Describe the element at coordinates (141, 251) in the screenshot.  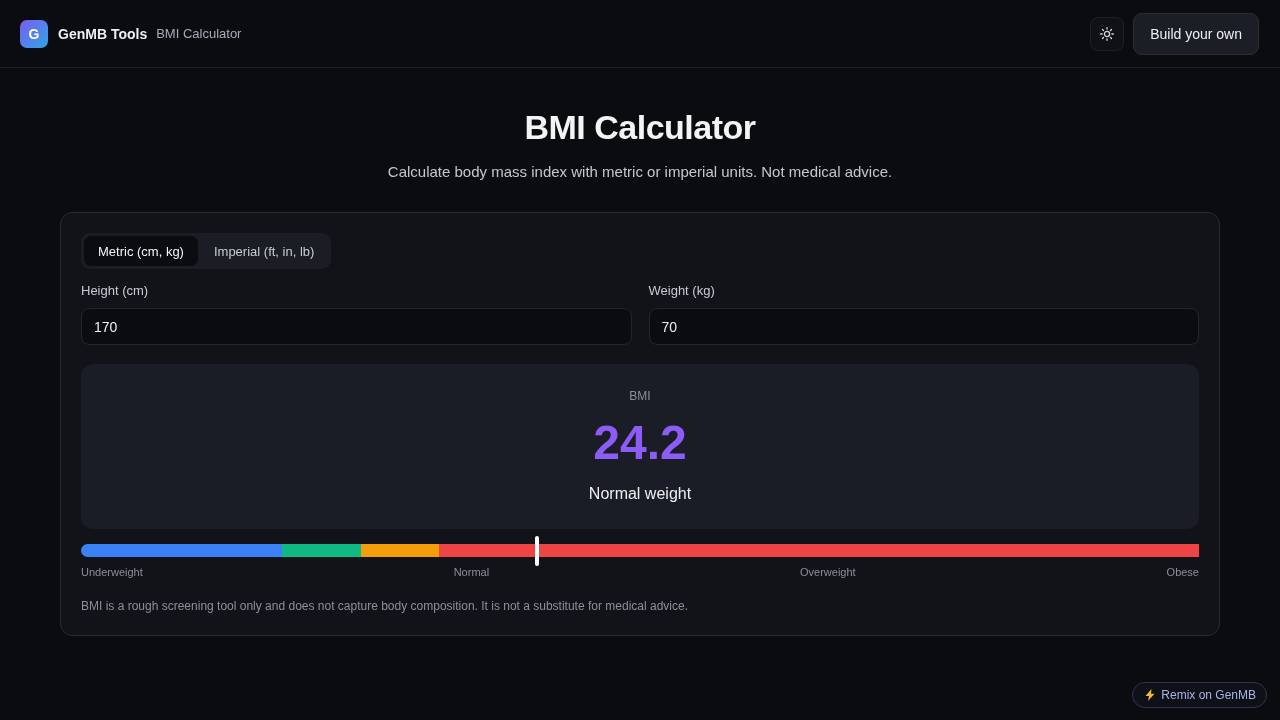
I see `unit-tab: Metric (cm, kg)` at that location.